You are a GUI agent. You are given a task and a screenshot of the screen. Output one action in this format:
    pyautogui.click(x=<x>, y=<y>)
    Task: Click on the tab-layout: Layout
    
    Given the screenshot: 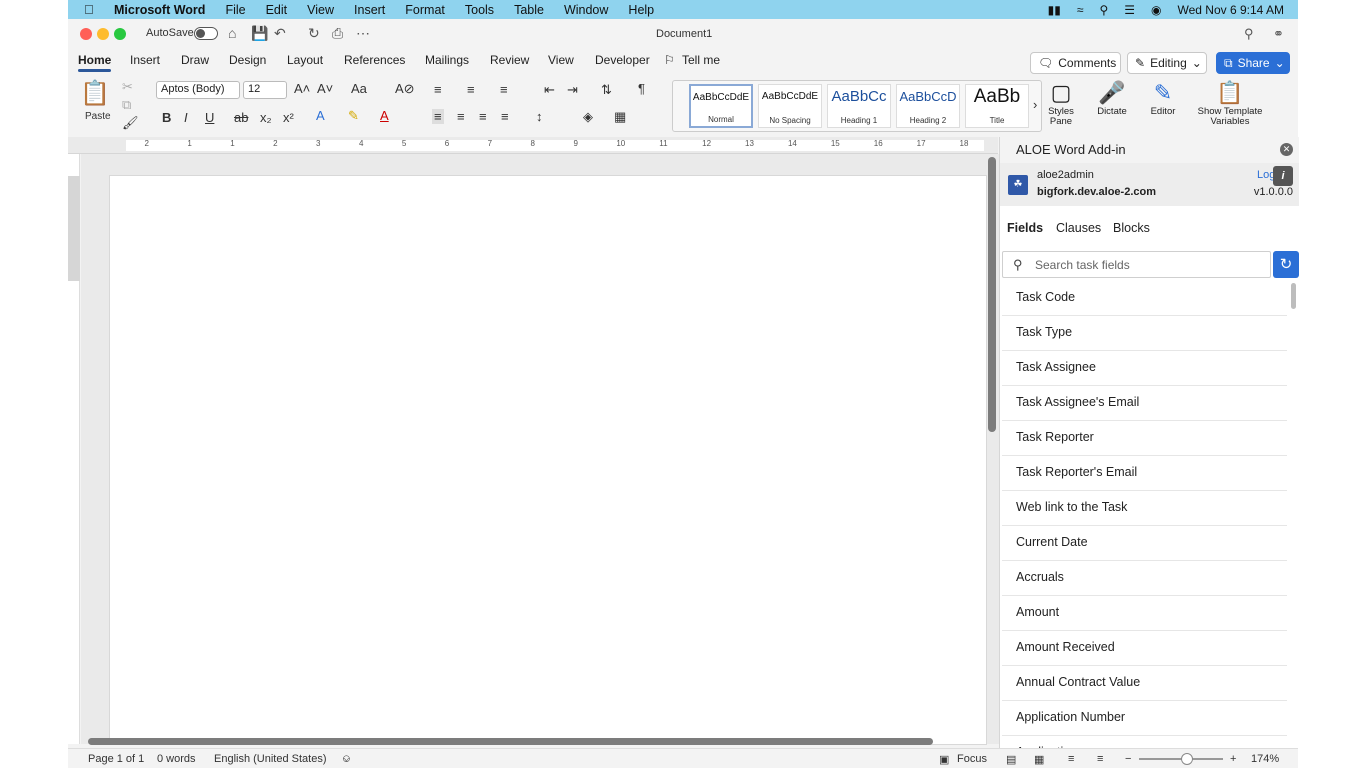 What is the action you would take?
    pyautogui.click(x=305, y=60)
    